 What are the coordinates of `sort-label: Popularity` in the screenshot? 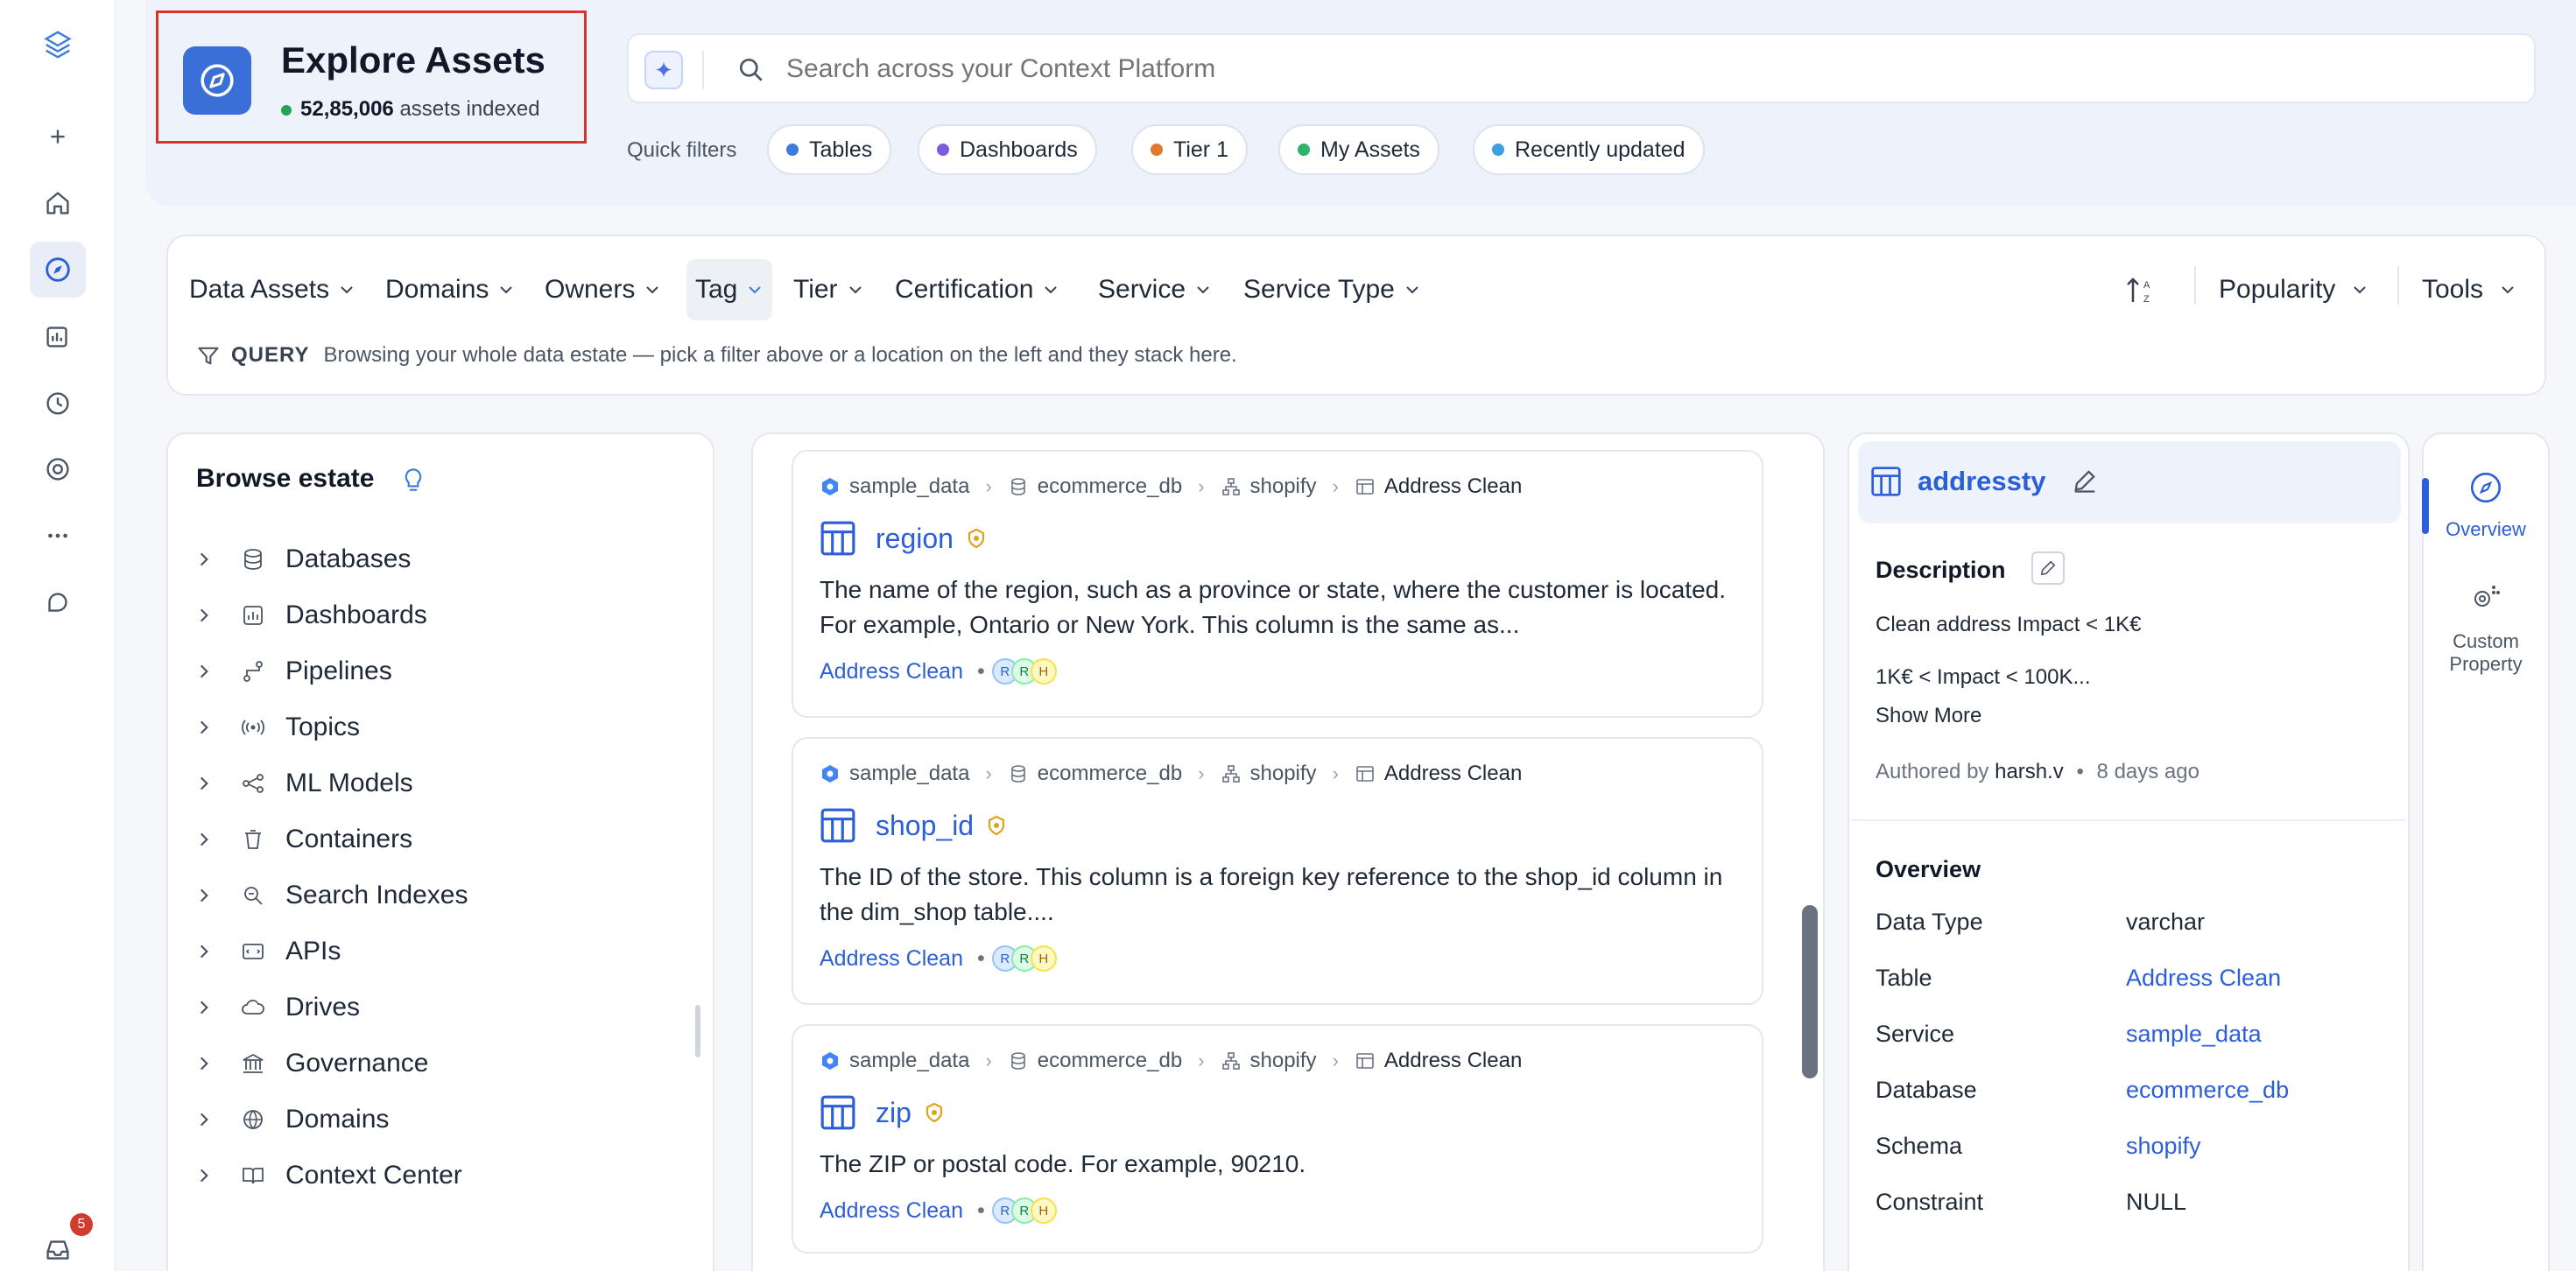 It's located at (2277, 289).